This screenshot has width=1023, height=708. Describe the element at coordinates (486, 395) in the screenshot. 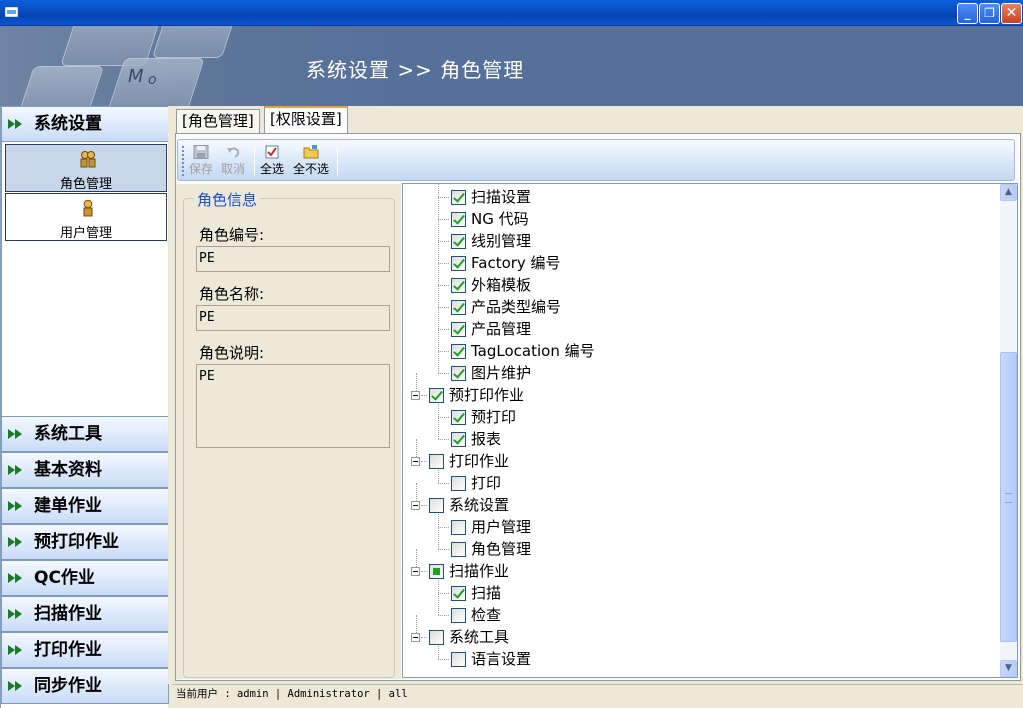

I see `tree-node-label: 预打印作业` at that location.